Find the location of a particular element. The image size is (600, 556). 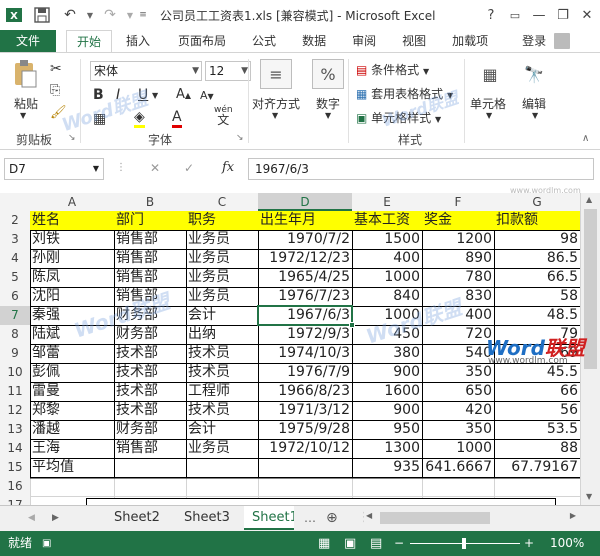

name-box-dropdown-icon: ▼ is located at coordinates (96, 169).